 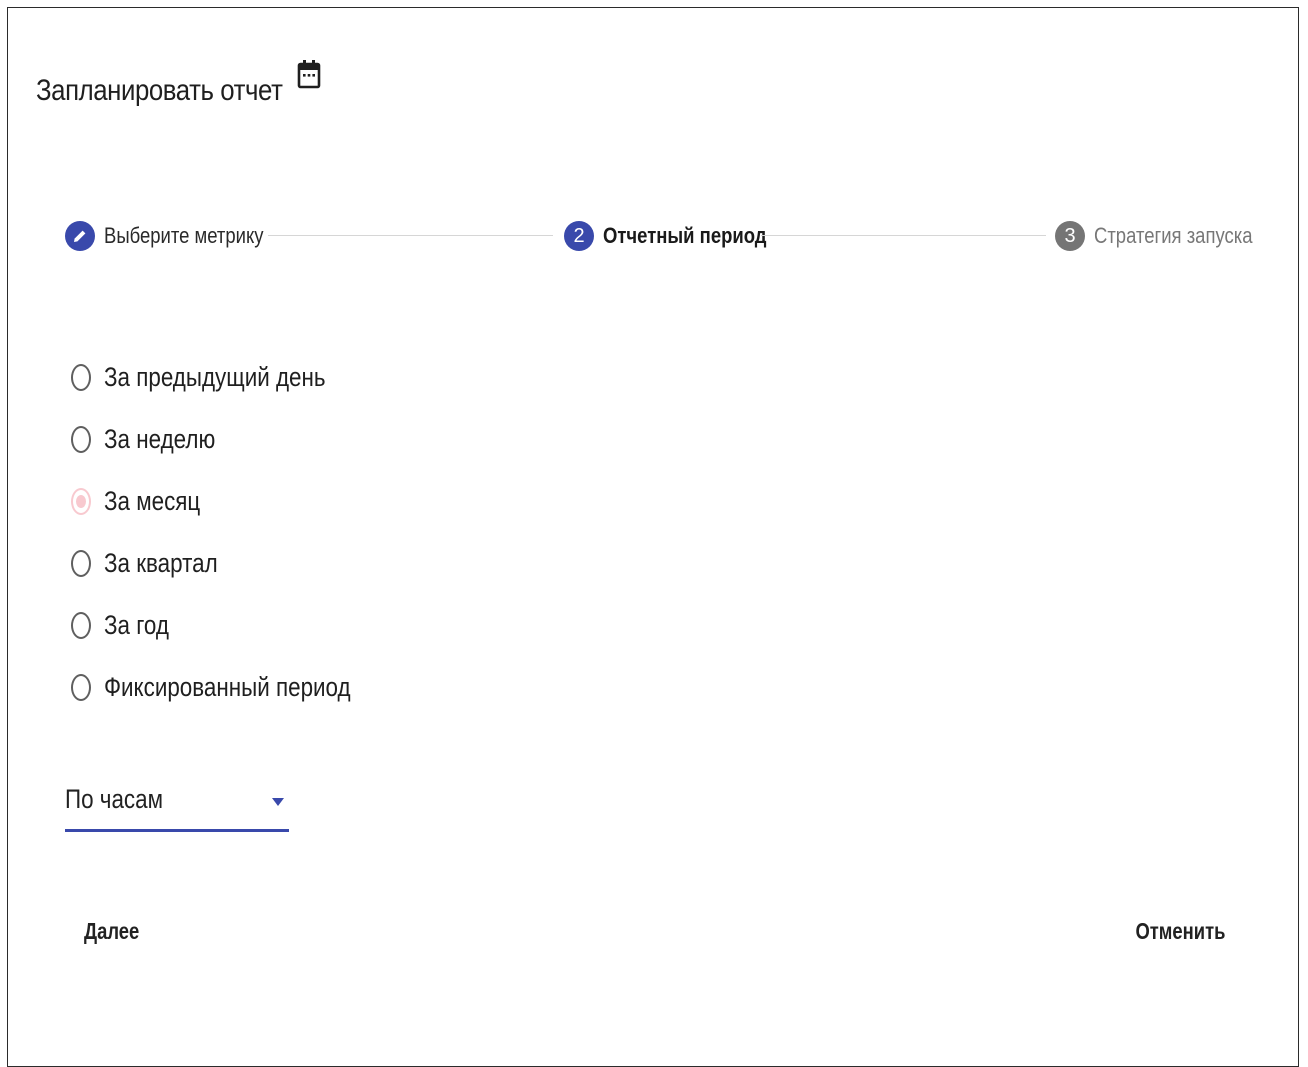 I want to click on radio-option-previous-day: За предыдущий день, so click(x=235, y=377).